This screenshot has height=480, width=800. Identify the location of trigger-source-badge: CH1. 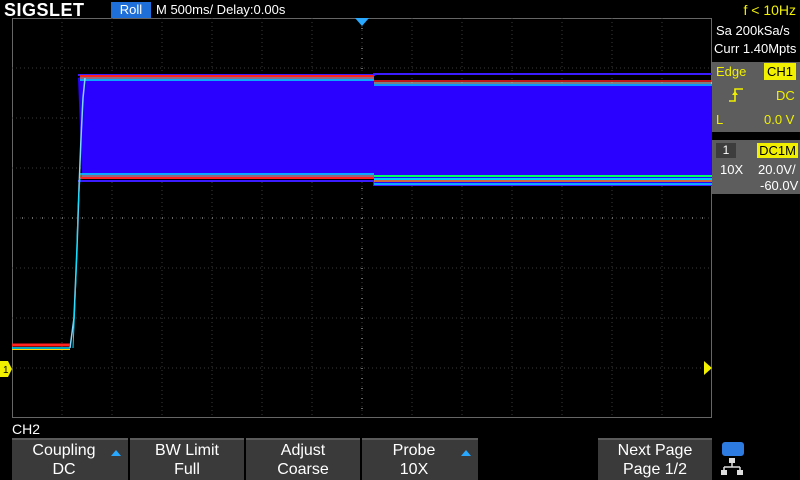
(780, 71).